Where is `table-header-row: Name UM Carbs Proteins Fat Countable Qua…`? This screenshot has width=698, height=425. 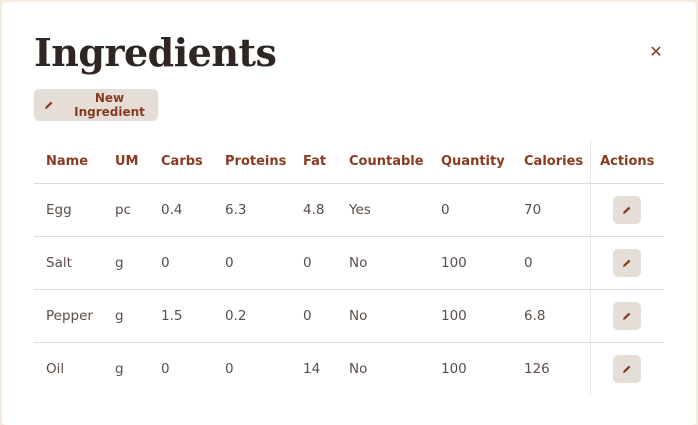
table-header-row: Name UM Carbs Proteins Fat Countable Qua… is located at coordinates (349, 162).